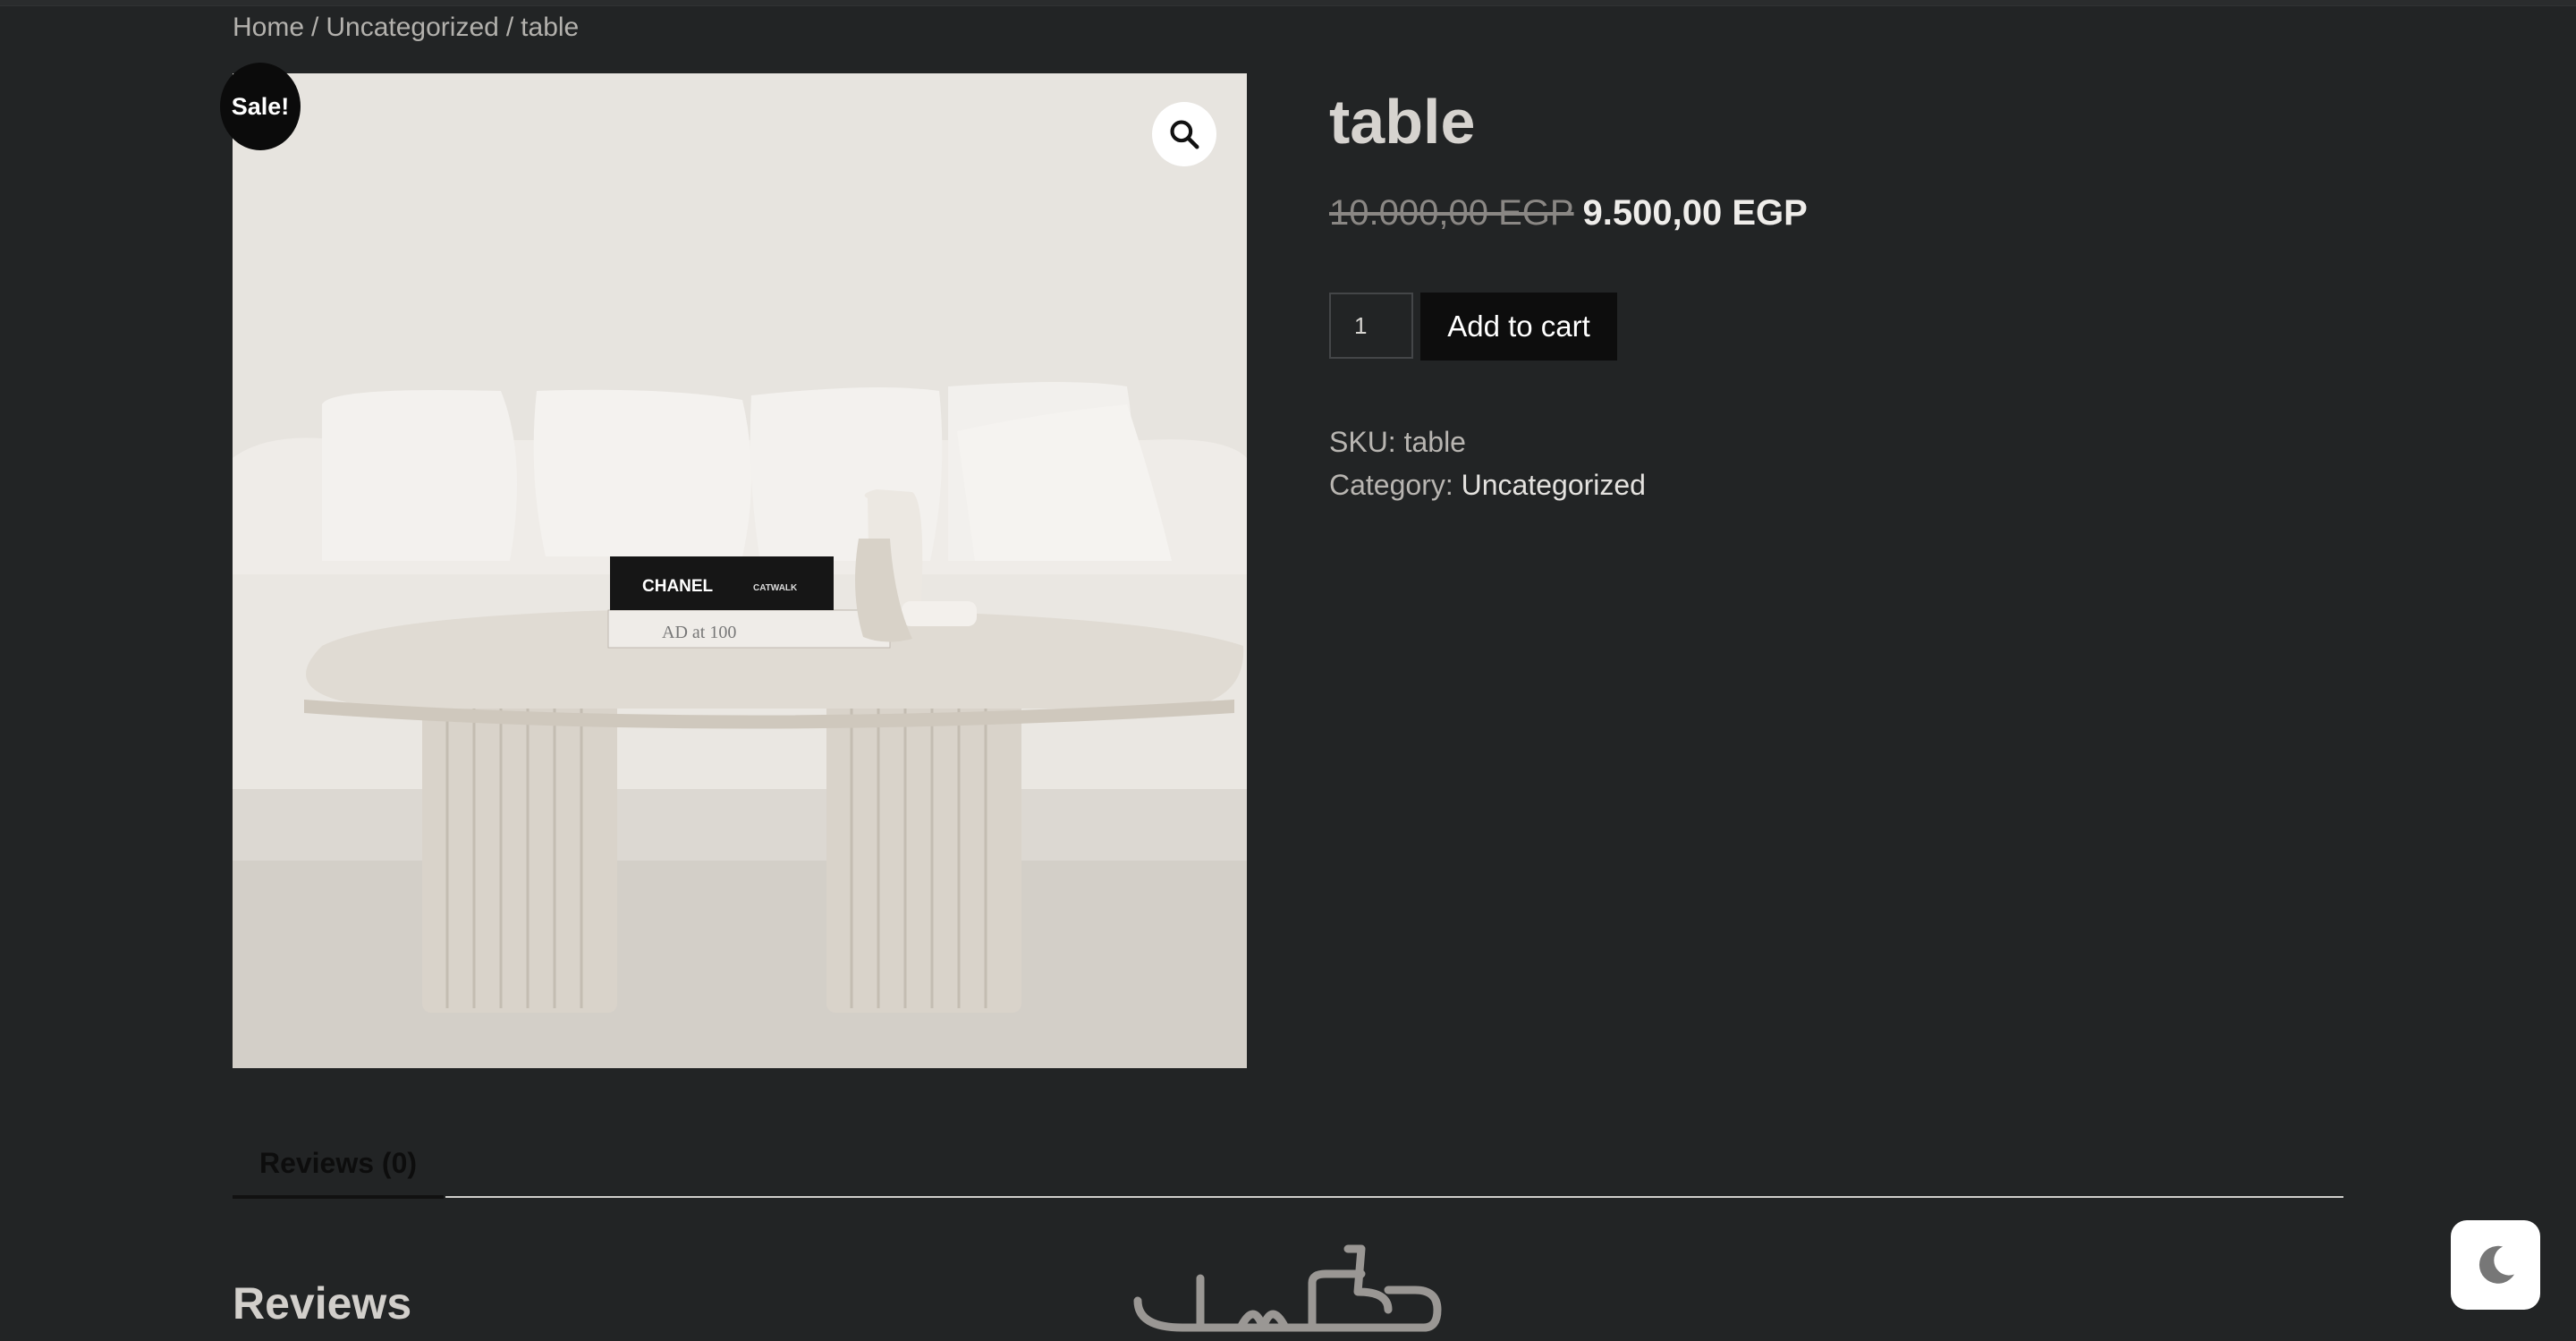  I want to click on breadcrumb-home: Home, so click(268, 27).